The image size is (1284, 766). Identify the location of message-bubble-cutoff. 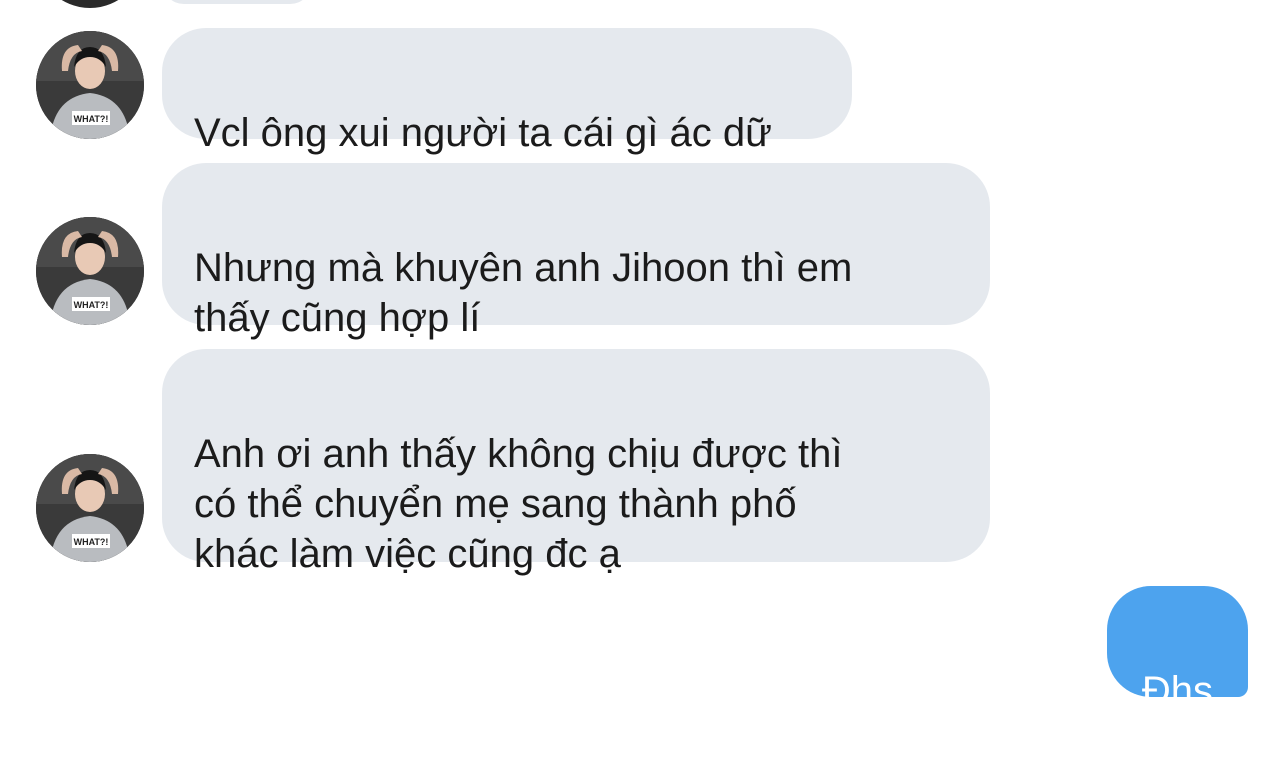
(237, 2).